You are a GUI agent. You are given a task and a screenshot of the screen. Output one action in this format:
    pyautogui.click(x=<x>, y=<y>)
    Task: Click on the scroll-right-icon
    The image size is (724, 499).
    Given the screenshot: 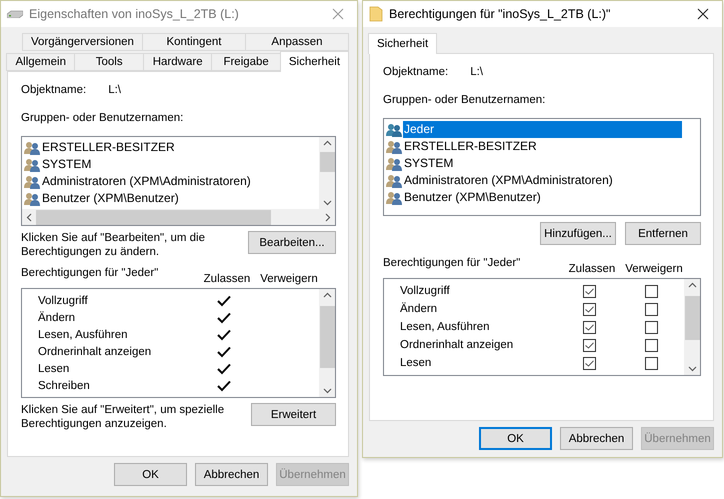 What is the action you would take?
    pyautogui.click(x=328, y=217)
    